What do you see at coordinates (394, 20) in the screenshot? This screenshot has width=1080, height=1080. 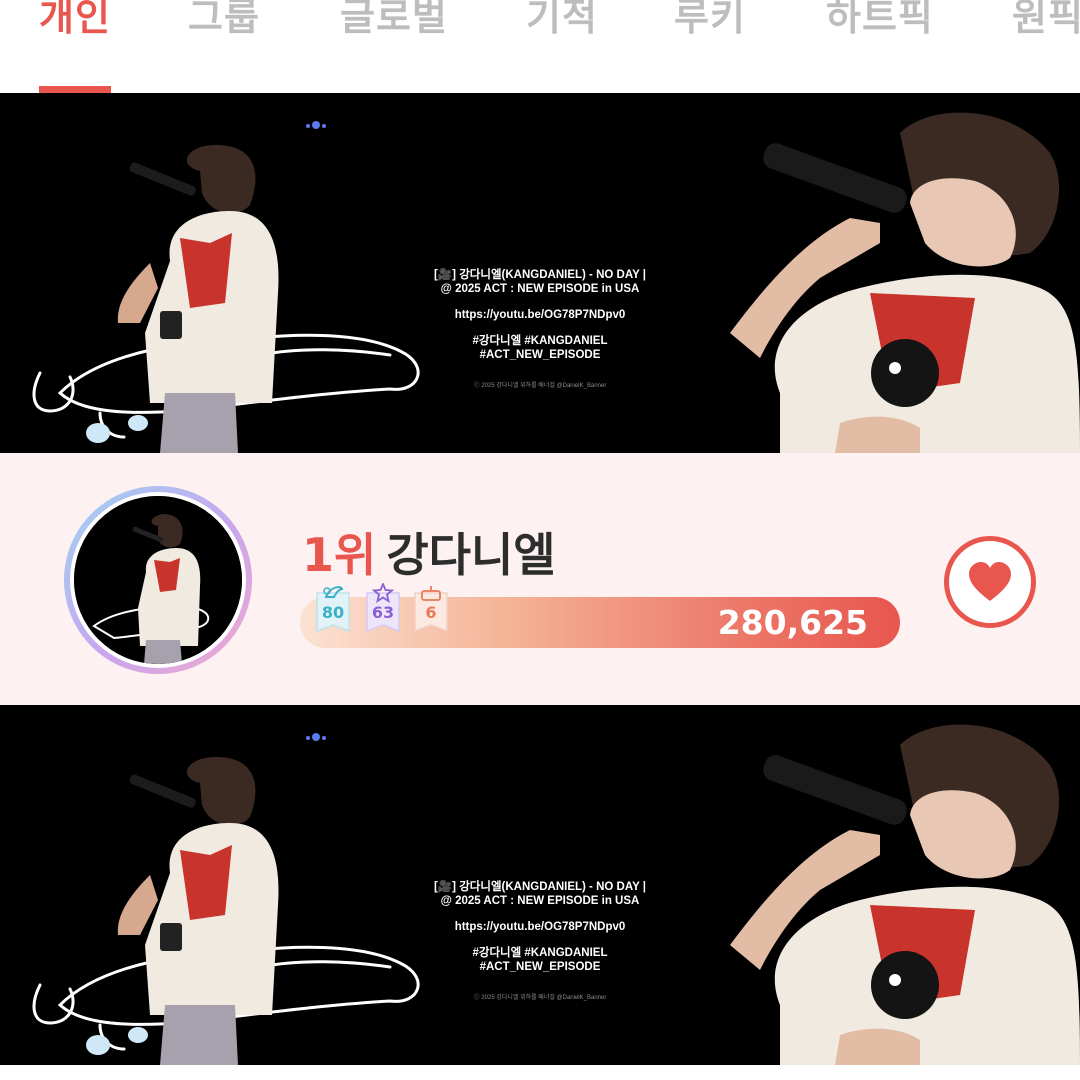 I see `tab-global: 글로벌` at bounding box center [394, 20].